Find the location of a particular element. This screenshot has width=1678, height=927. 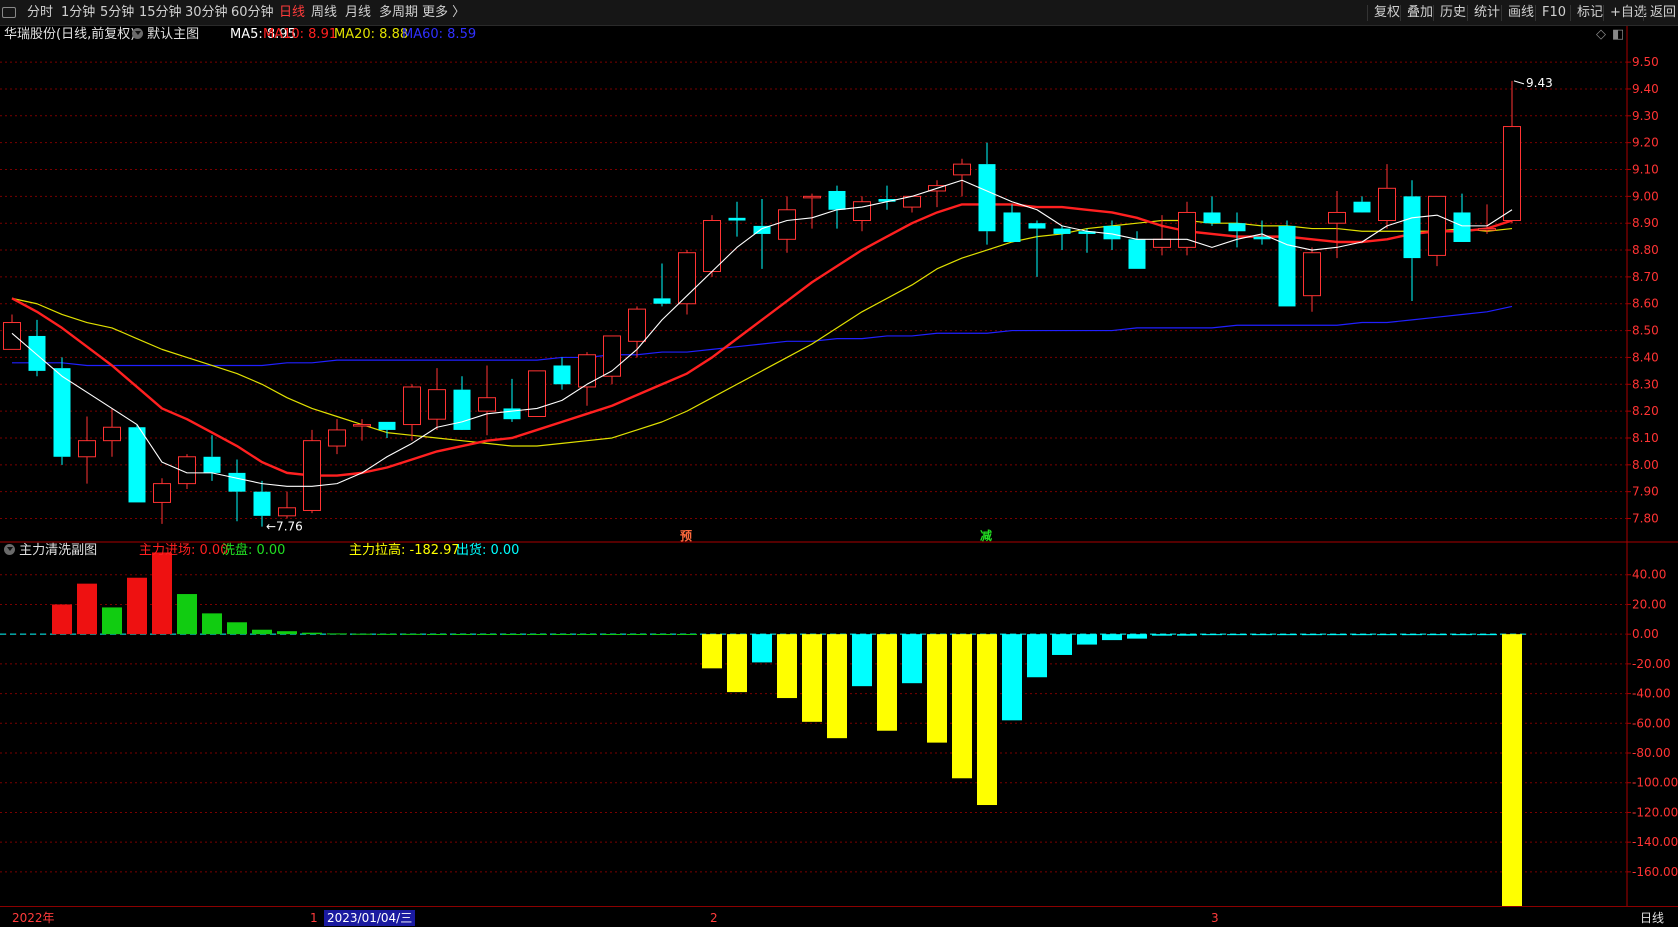

high-price-marker: 9.43 is located at coordinates (1539, 83).